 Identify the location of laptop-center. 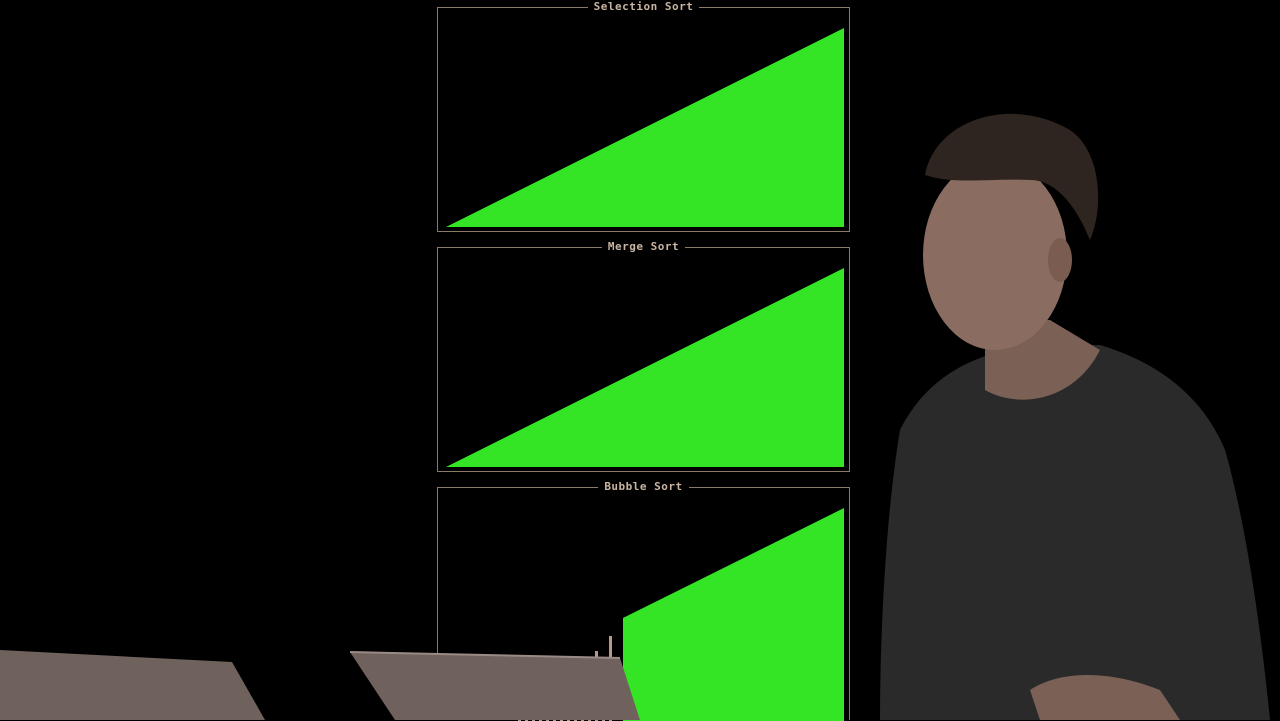
(495, 686).